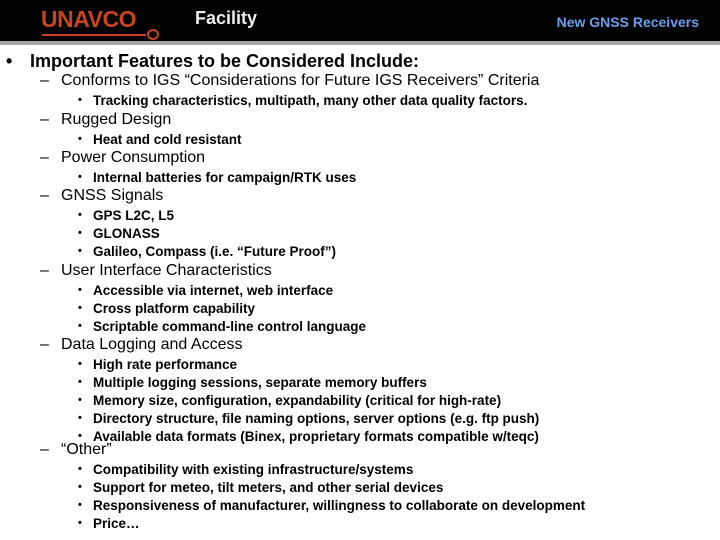 This screenshot has height=540, width=720. Describe the element at coordinates (627, 22) in the screenshot. I see `slide-title: New GNSS Receivers` at that location.